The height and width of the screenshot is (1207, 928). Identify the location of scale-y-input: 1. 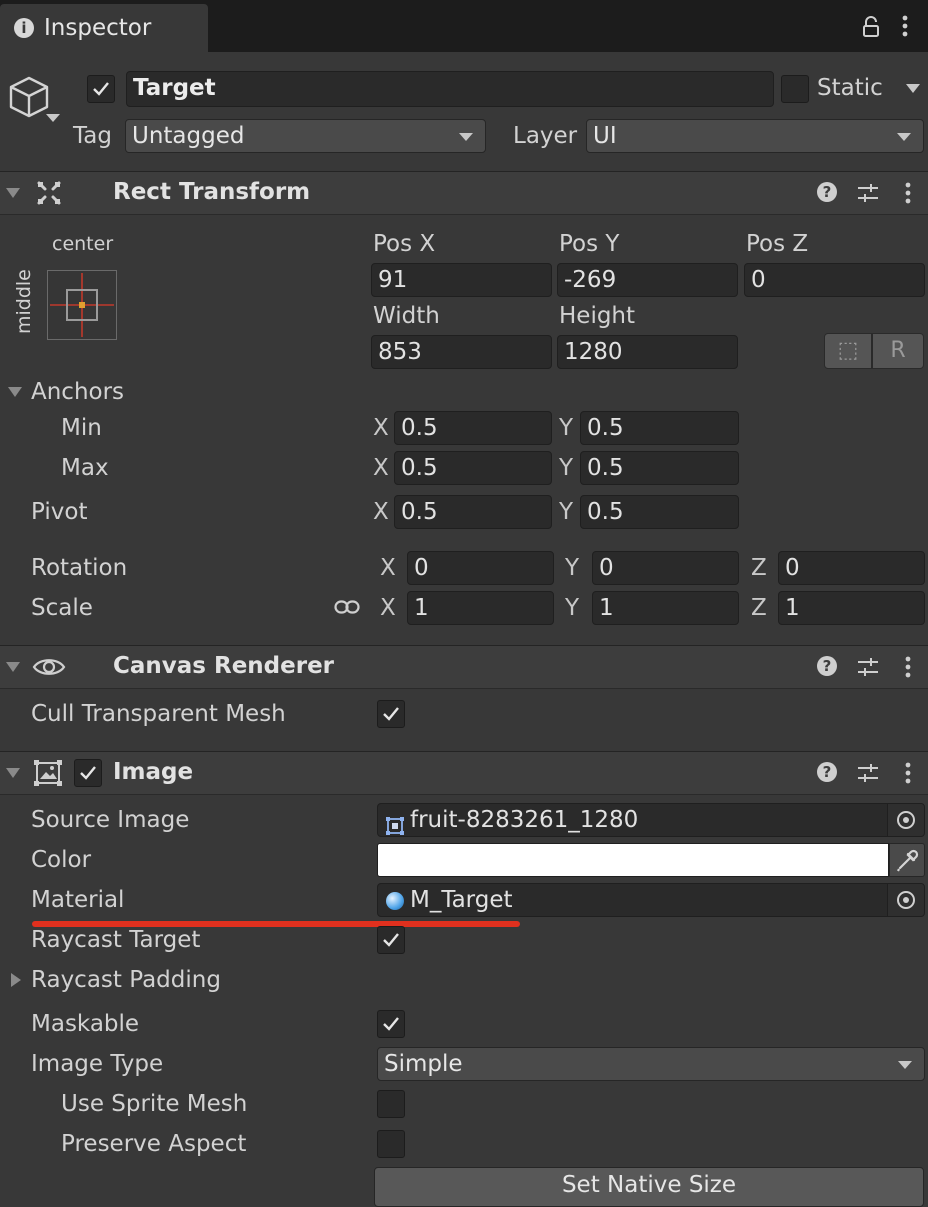
(665, 608).